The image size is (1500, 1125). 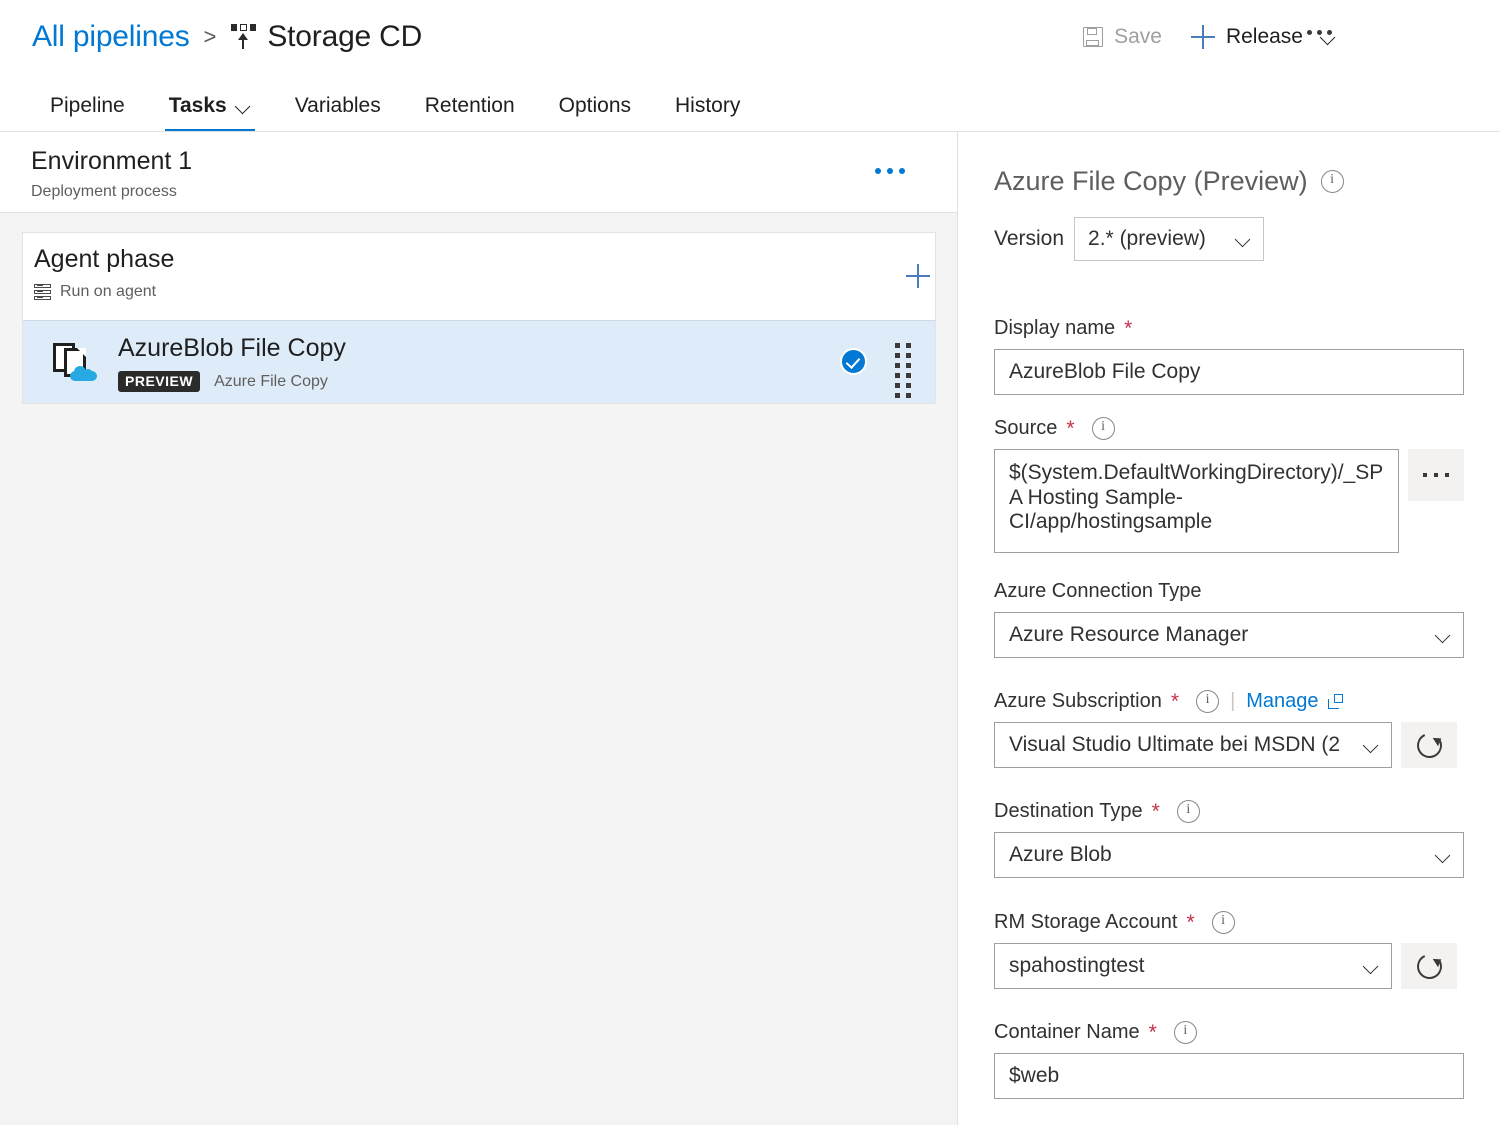 What do you see at coordinates (112, 161) in the screenshot?
I see `environment-title: Environment 1` at bounding box center [112, 161].